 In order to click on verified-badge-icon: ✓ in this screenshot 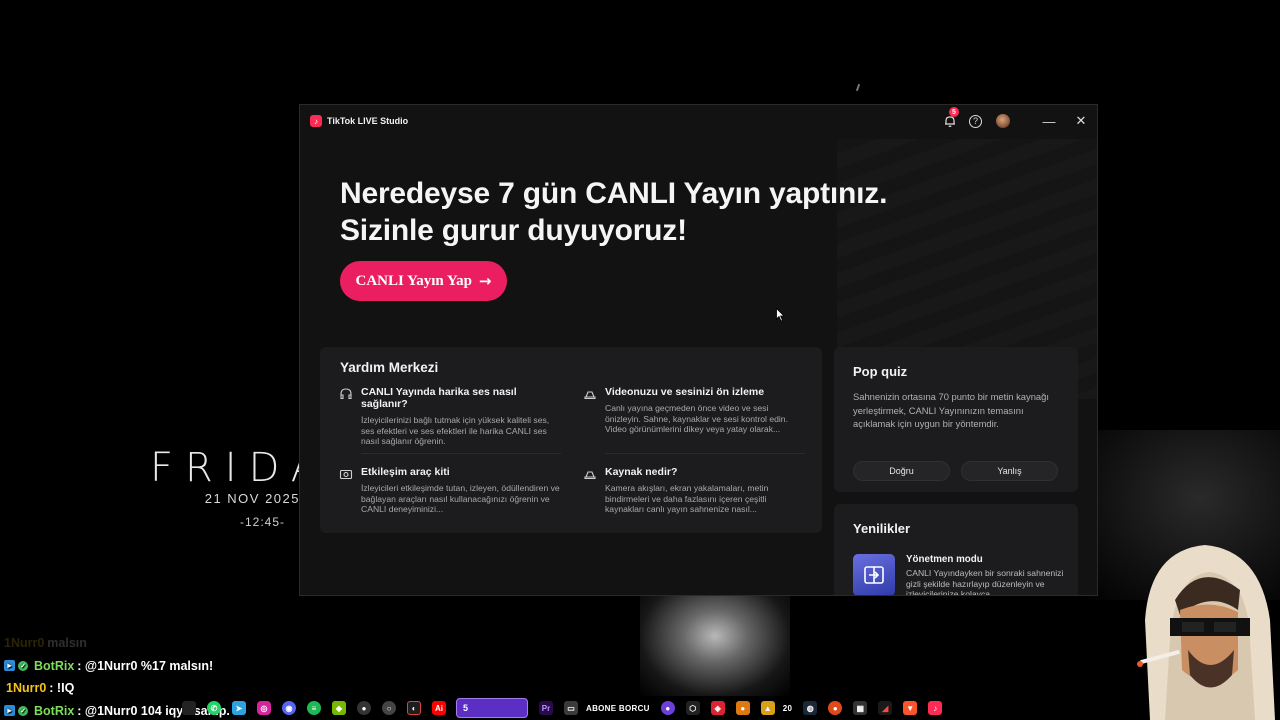, I will do `click(23, 665)`.